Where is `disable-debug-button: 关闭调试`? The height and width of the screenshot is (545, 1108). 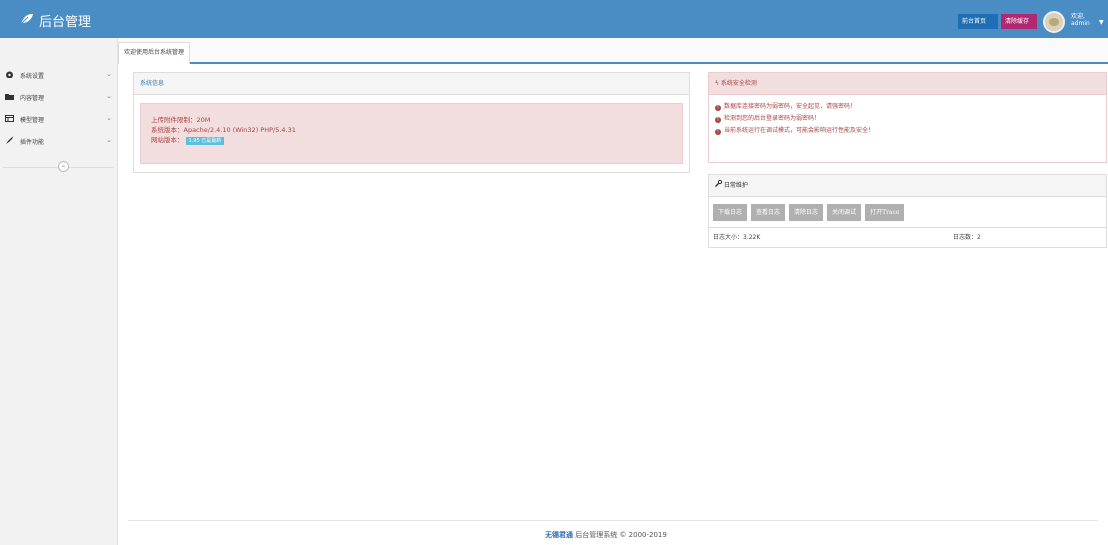 disable-debug-button: 关闭调试 is located at coordinates (844, 212).